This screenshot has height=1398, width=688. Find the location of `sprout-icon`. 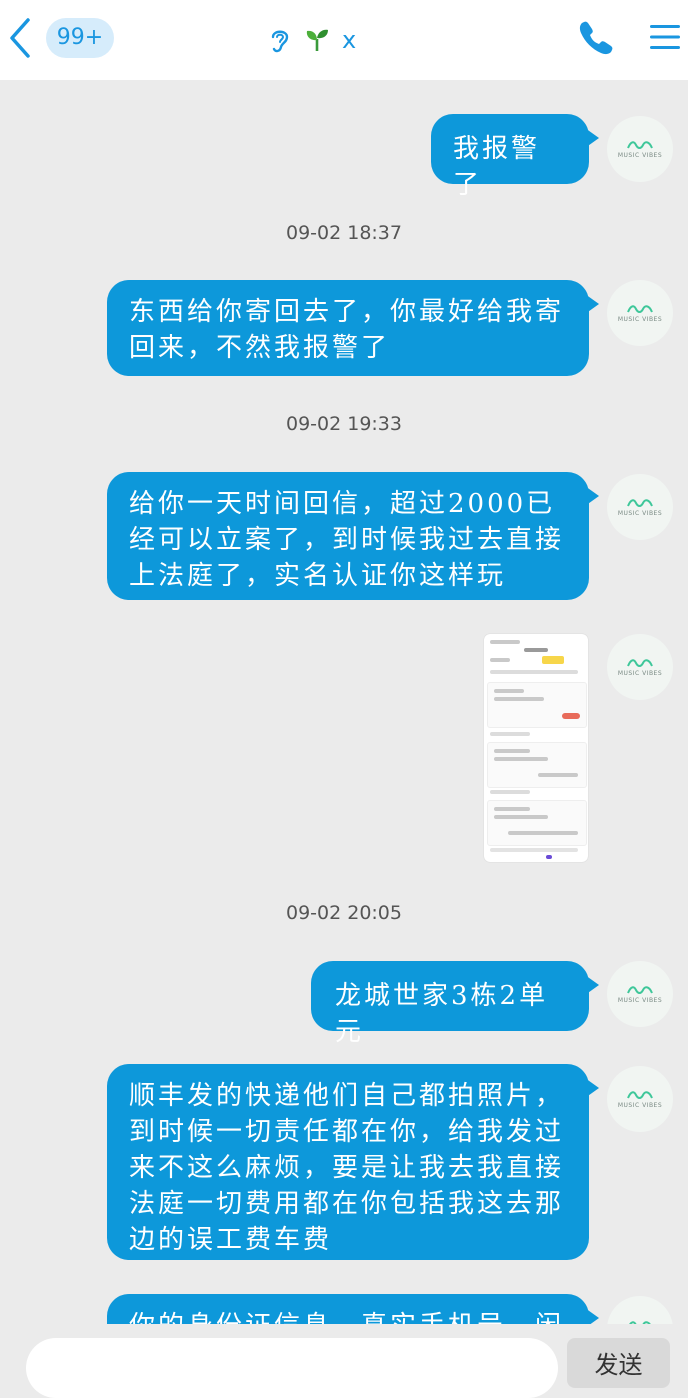

sprout-icon is located at coordinates (317, 40).